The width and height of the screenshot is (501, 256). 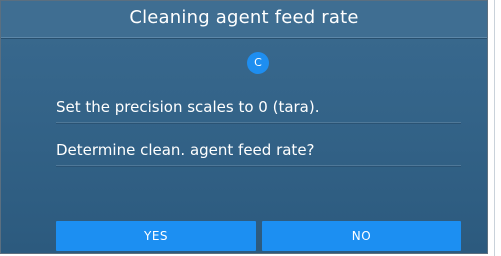 I want to click on step-badge: C, so click(x=258, y=63).